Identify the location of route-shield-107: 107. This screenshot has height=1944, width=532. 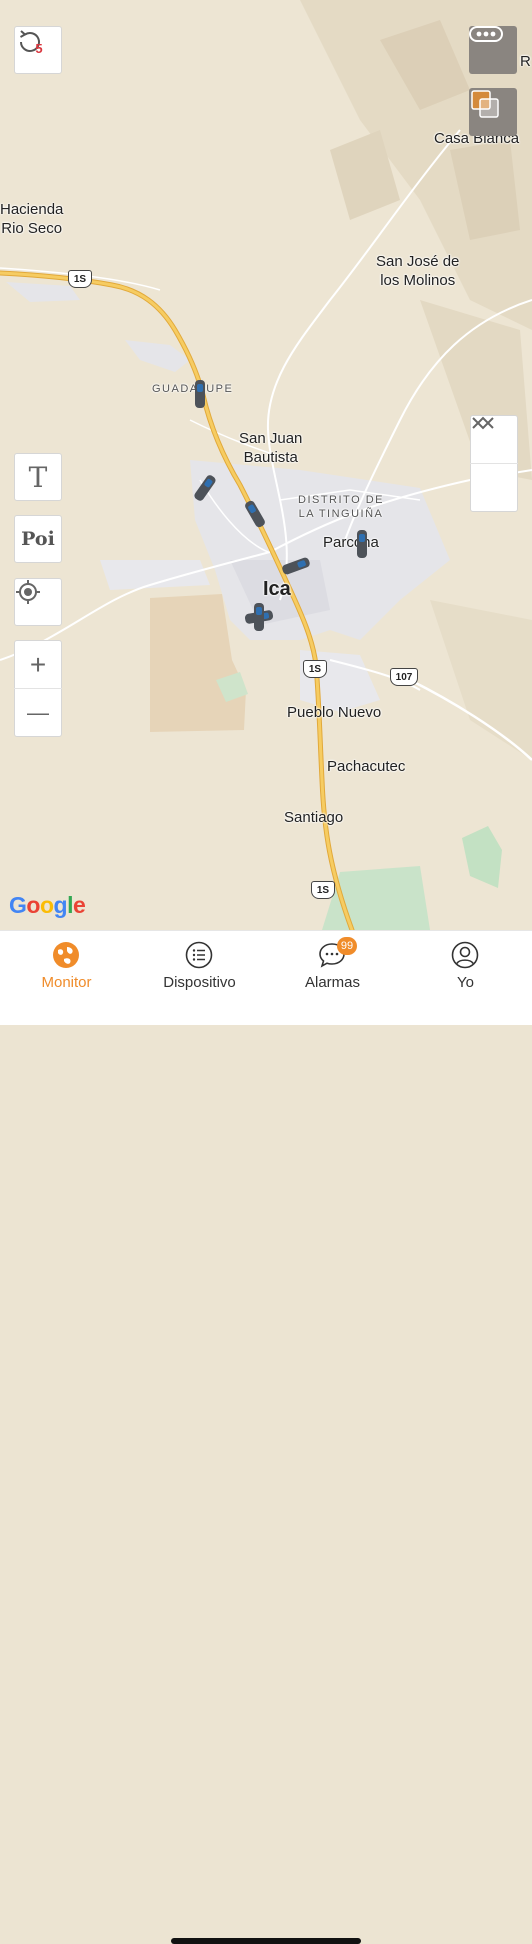
(404, 677).